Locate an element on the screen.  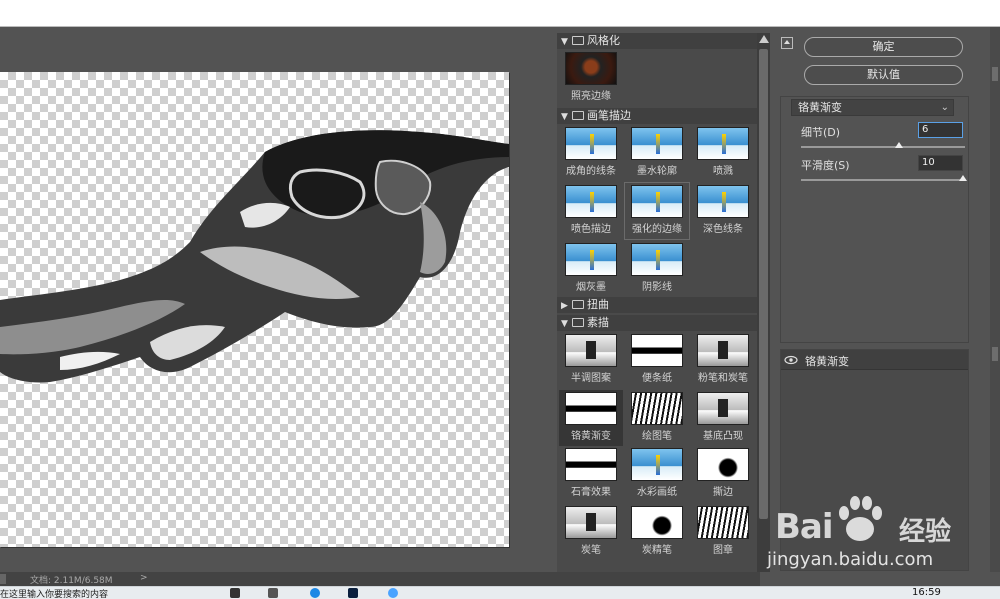
filter-conte-crayon: 炭精笔 is located at coordinates (657, 532).